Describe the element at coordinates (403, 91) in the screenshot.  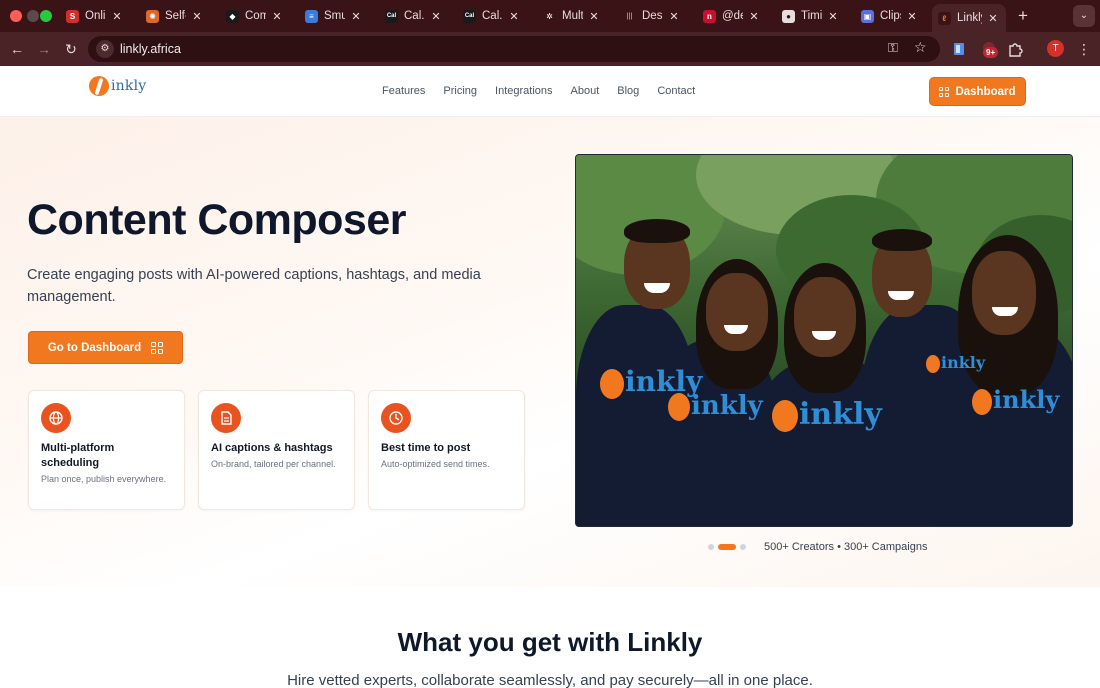
I see `nav-link-features: Features` at that location.